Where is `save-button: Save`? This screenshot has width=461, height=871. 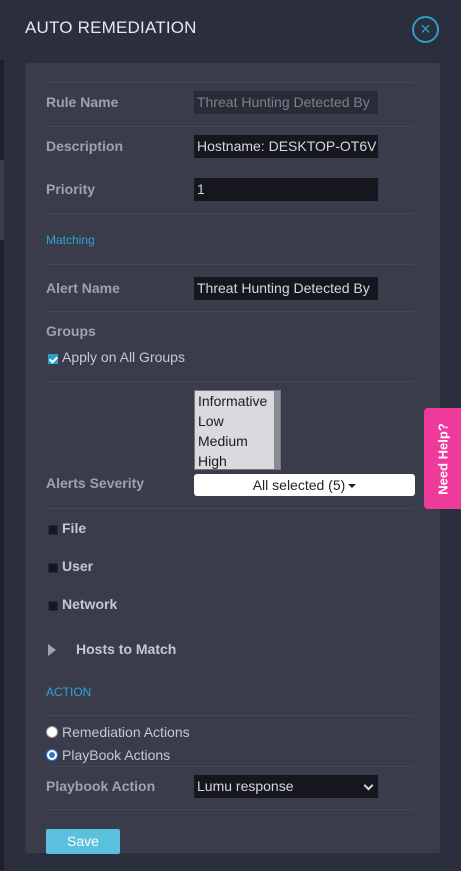
save-button: Save is located at coordinates (83, 841).